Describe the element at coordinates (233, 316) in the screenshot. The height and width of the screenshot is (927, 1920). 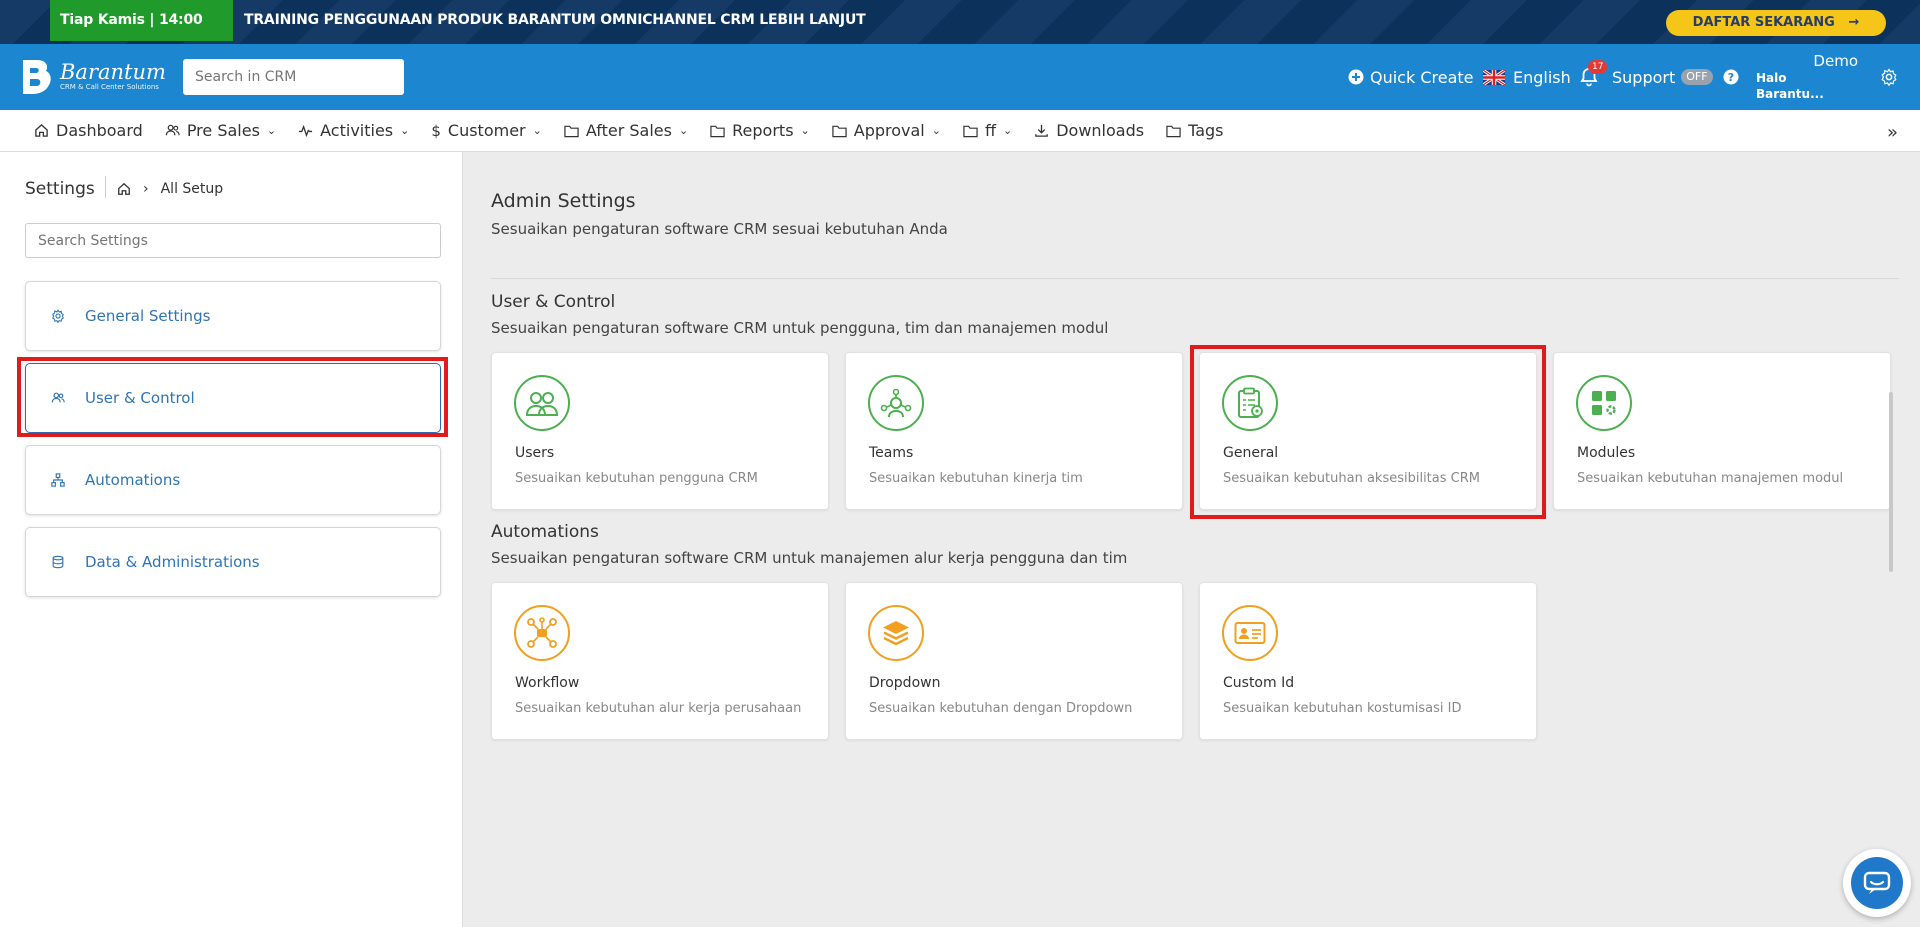
I see `sidebar-item-general-settings: General Settings` at that location.